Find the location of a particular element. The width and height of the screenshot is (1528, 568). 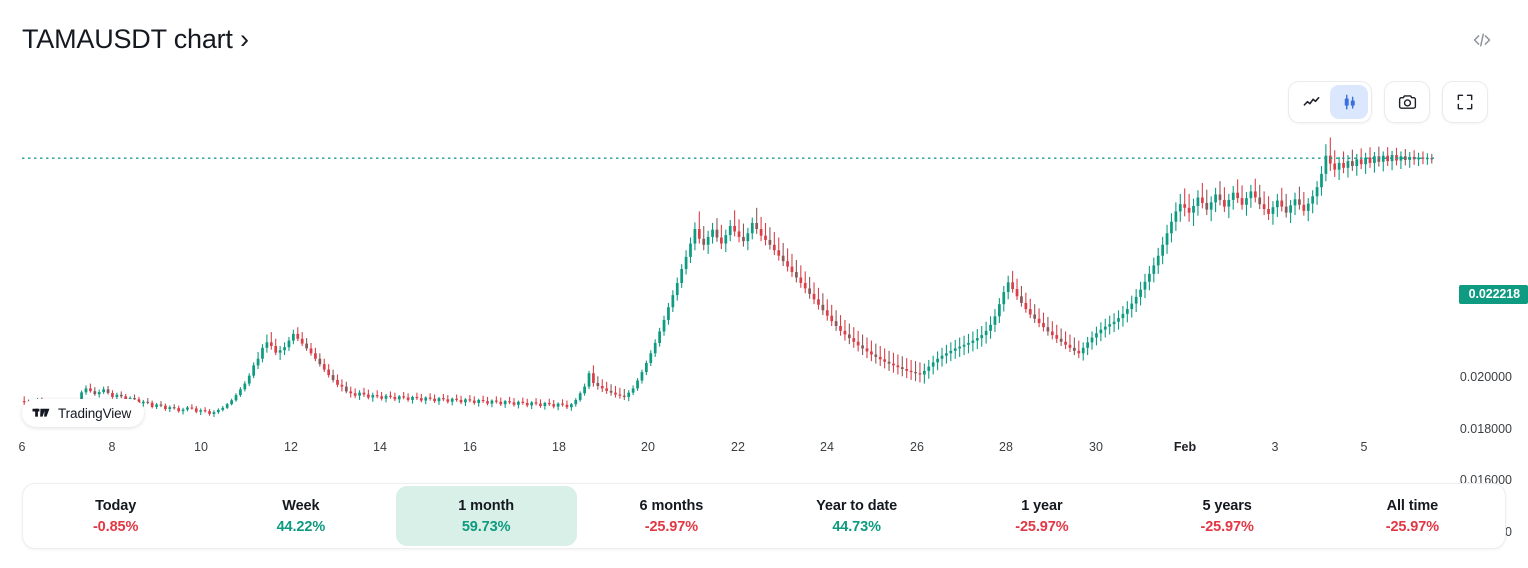

stat-label: Week is located at coordinates (301, 505).